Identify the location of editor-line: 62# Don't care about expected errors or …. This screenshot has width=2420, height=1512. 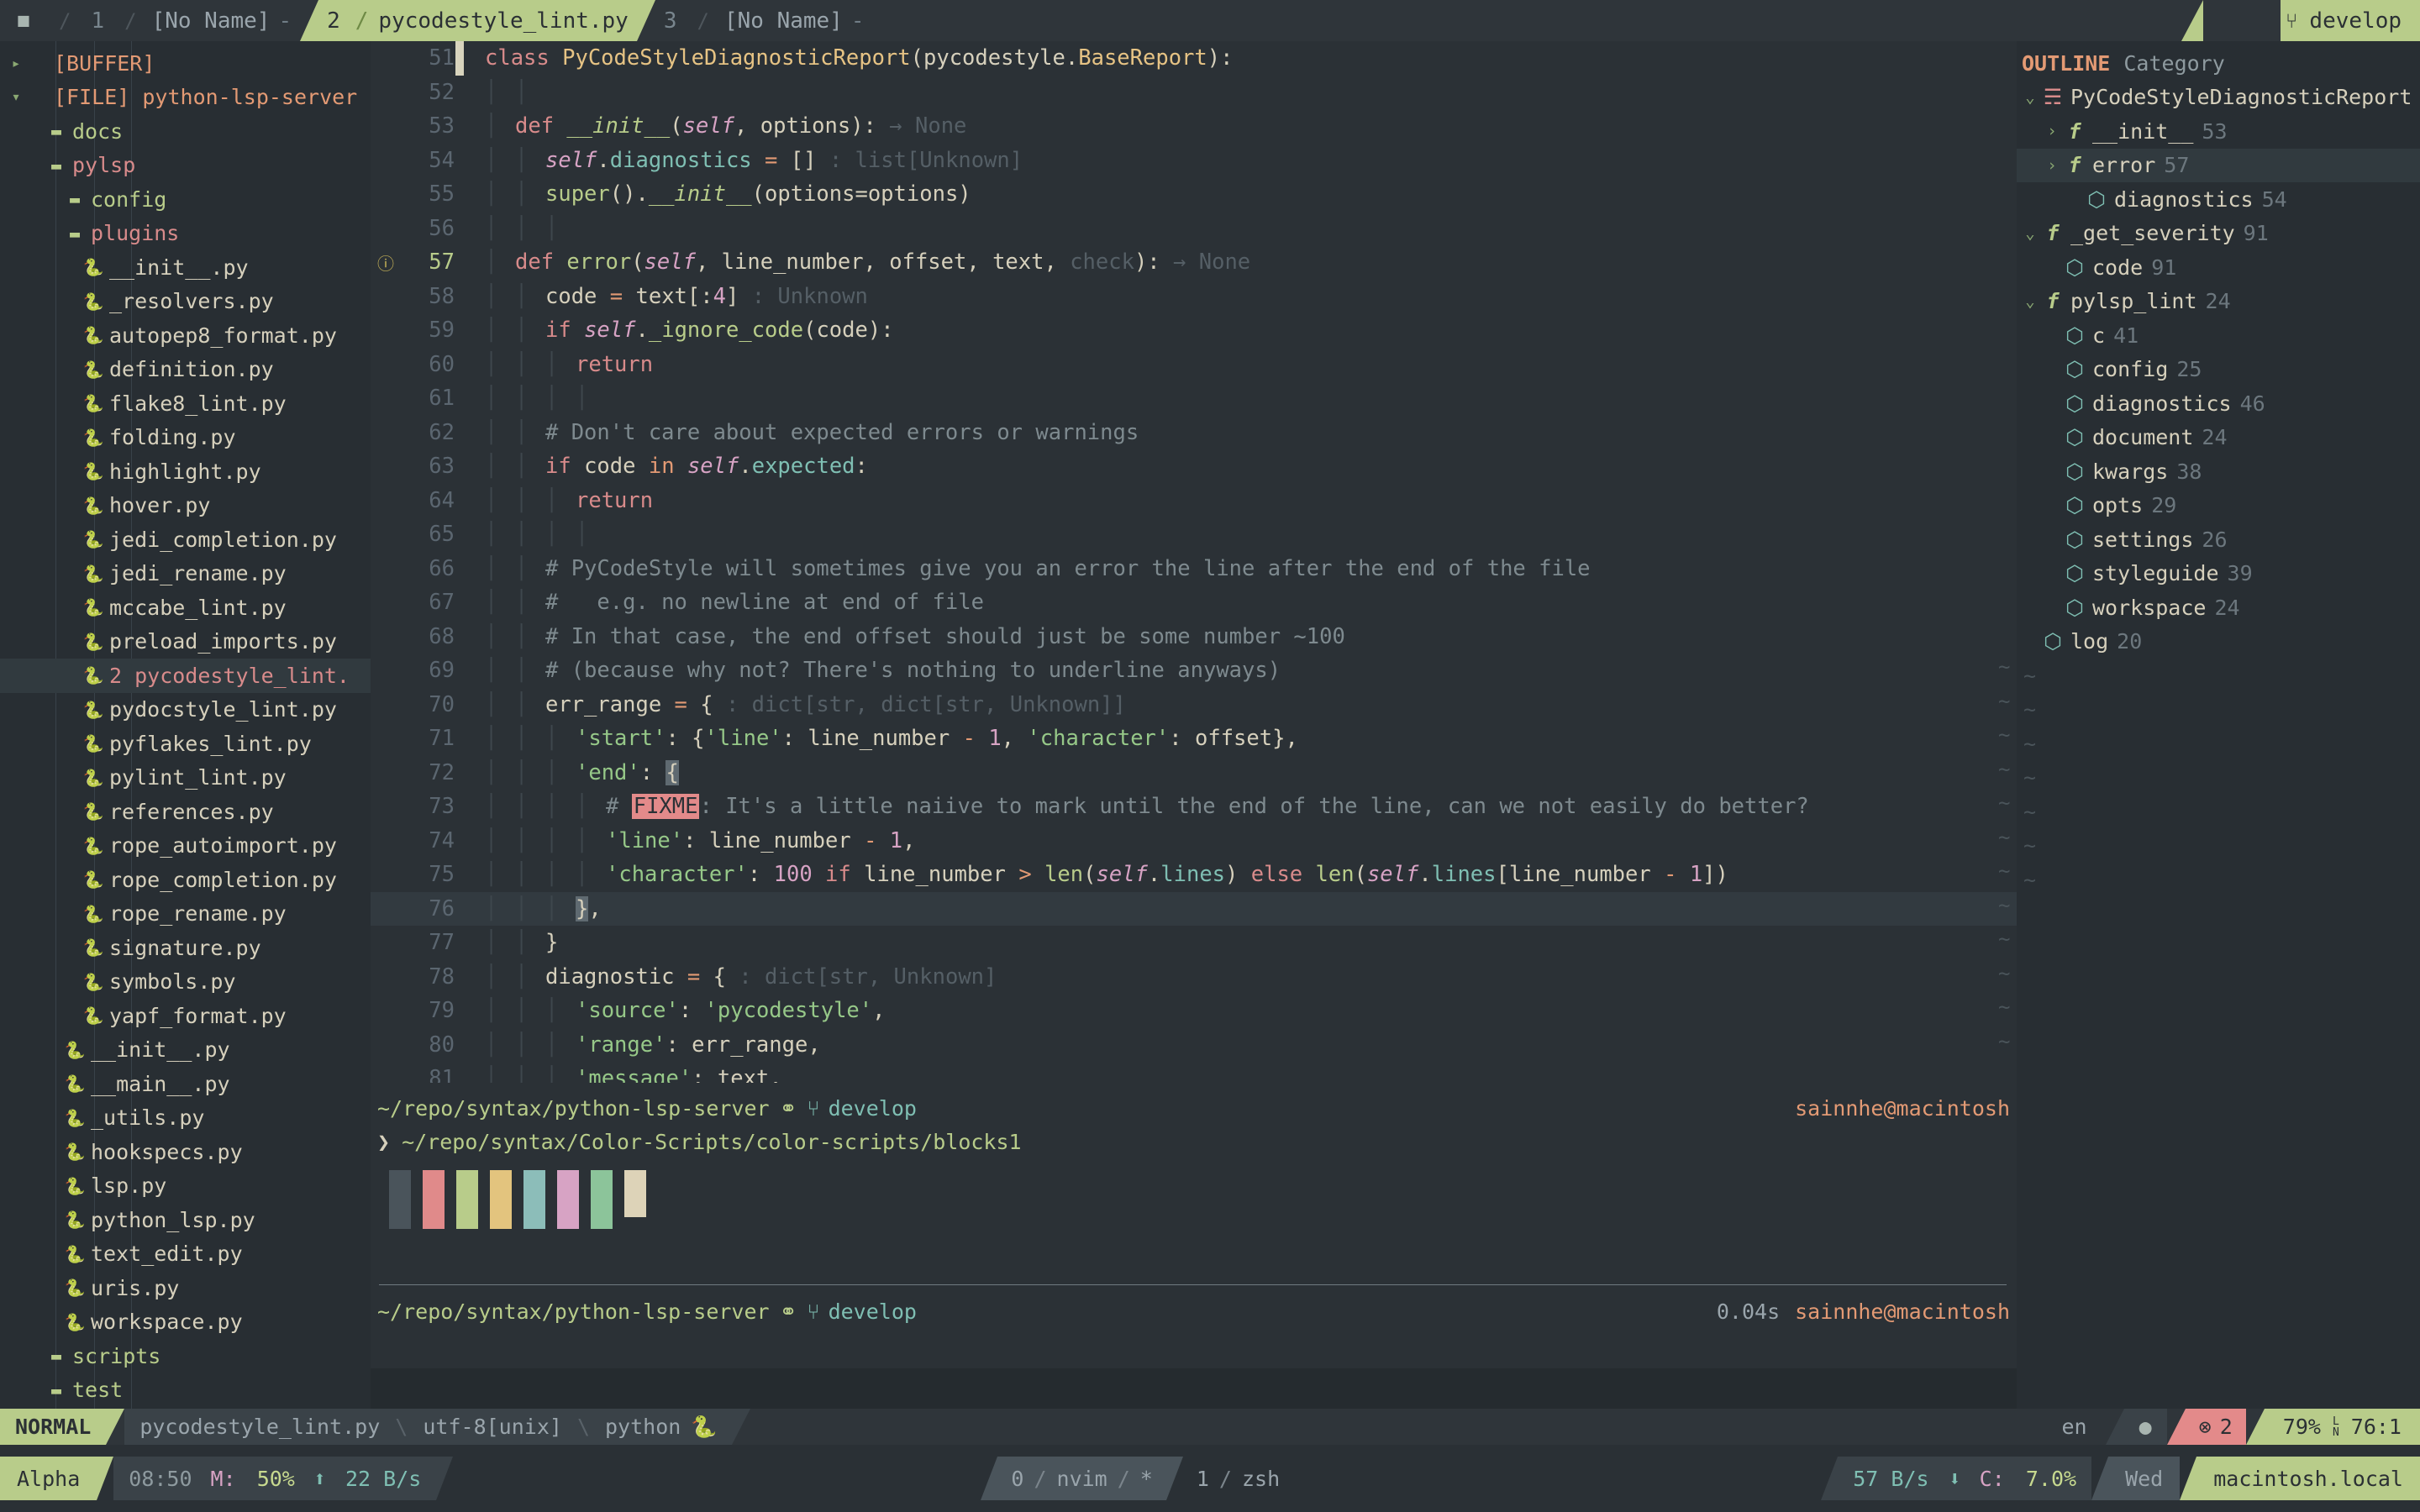
(1194, 433).